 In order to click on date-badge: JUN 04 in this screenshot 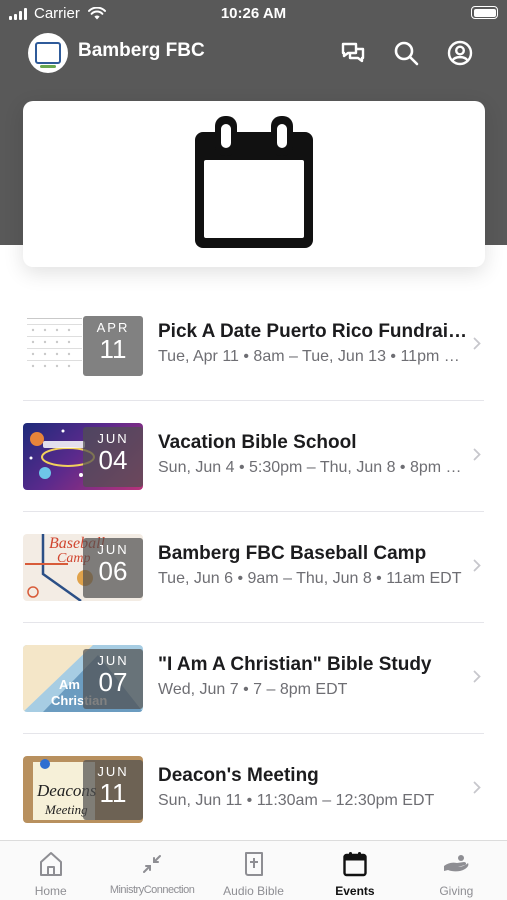, I will do `click(113, 457)`.